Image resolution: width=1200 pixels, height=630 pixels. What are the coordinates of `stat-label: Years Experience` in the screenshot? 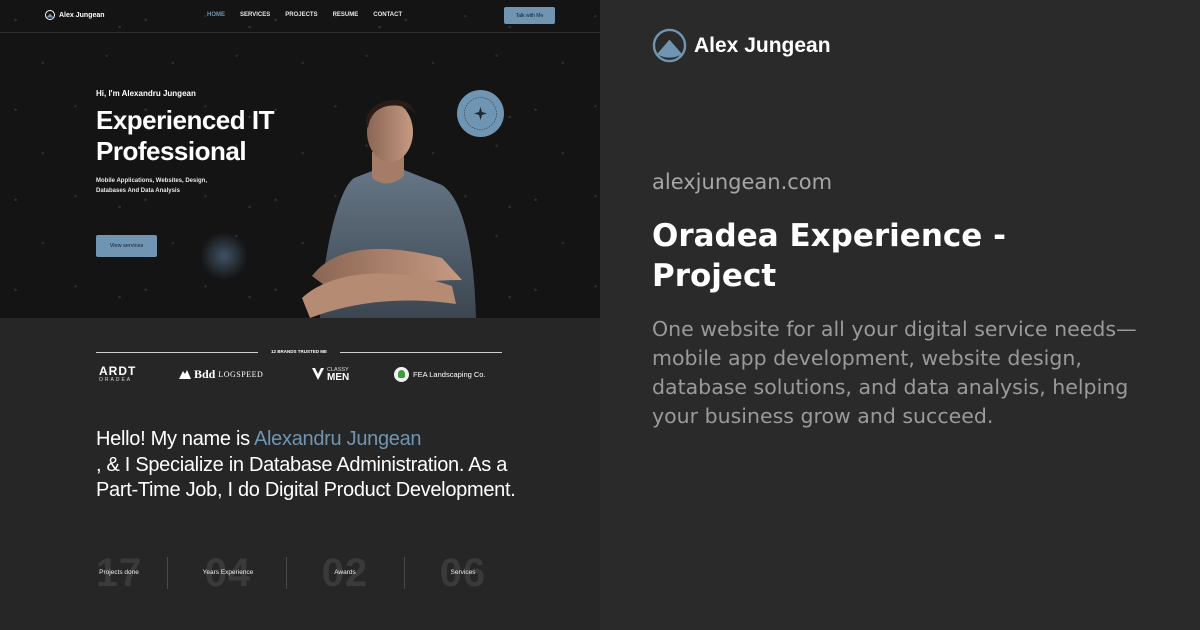 It's located at (228, 572).